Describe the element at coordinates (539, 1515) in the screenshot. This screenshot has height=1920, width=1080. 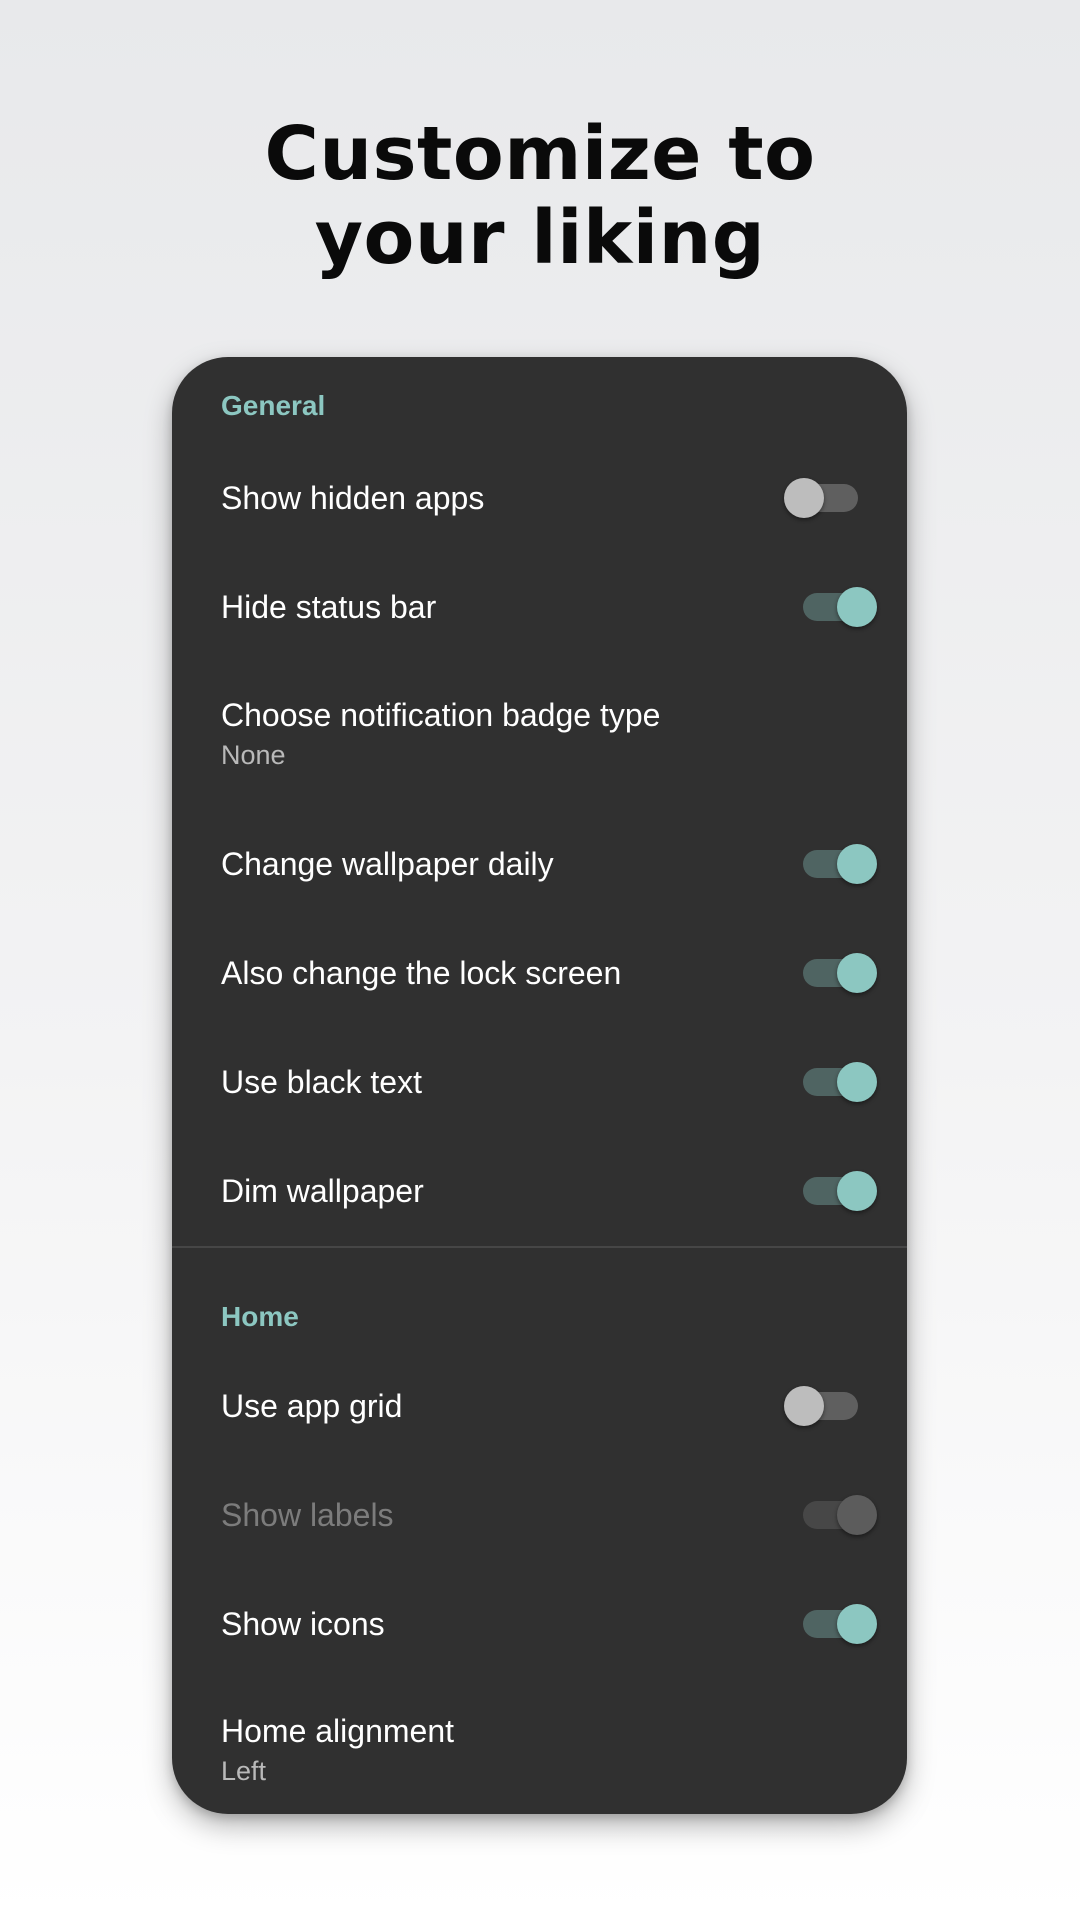
I see `setting-show-labels: Show labels` at that location.